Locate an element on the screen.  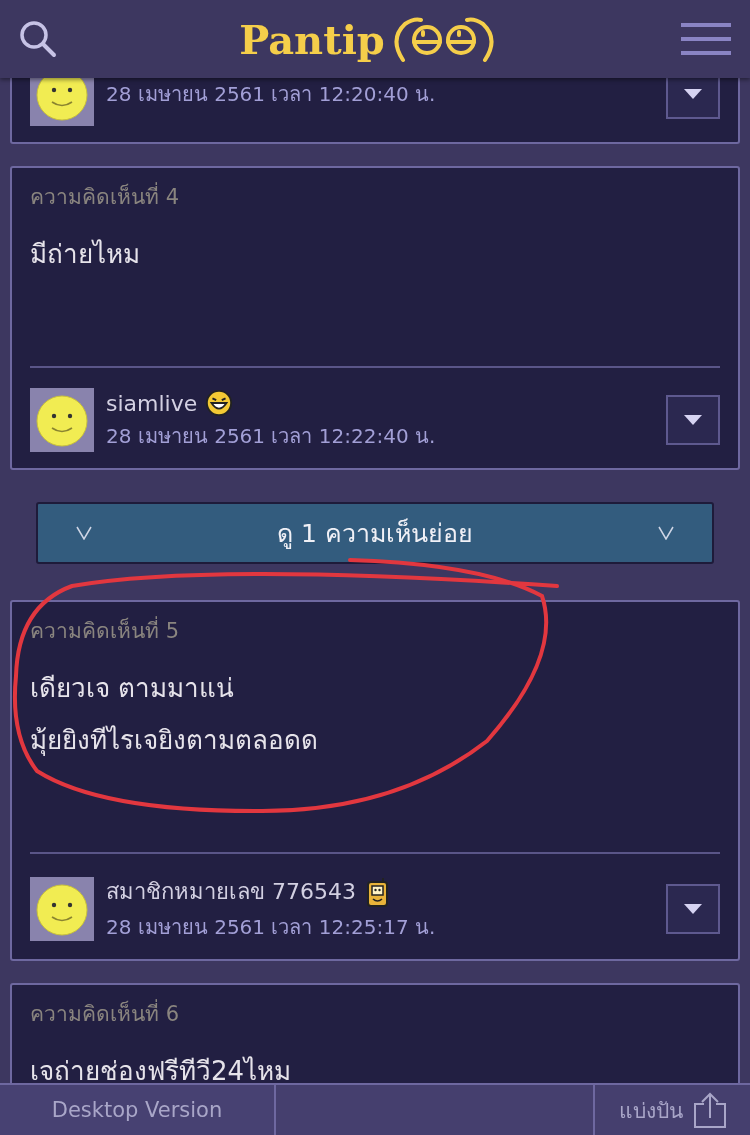
view-replies-button: ดู 1 ความเห็นย่อย is located at coordinates (375, 533).